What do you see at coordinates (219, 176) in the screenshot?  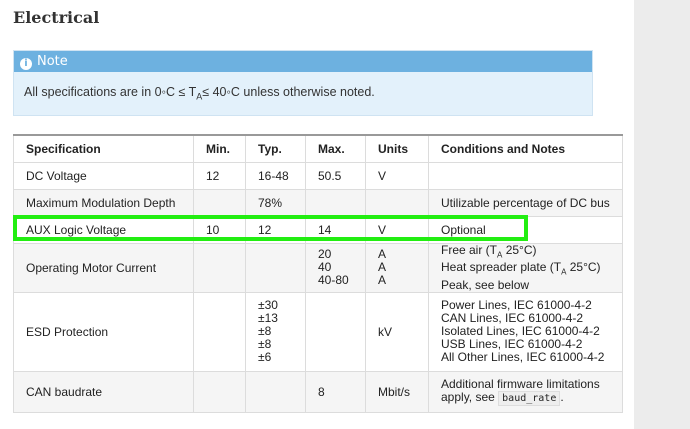 I see `cell-min: 12` at bounding box center [219, 176].